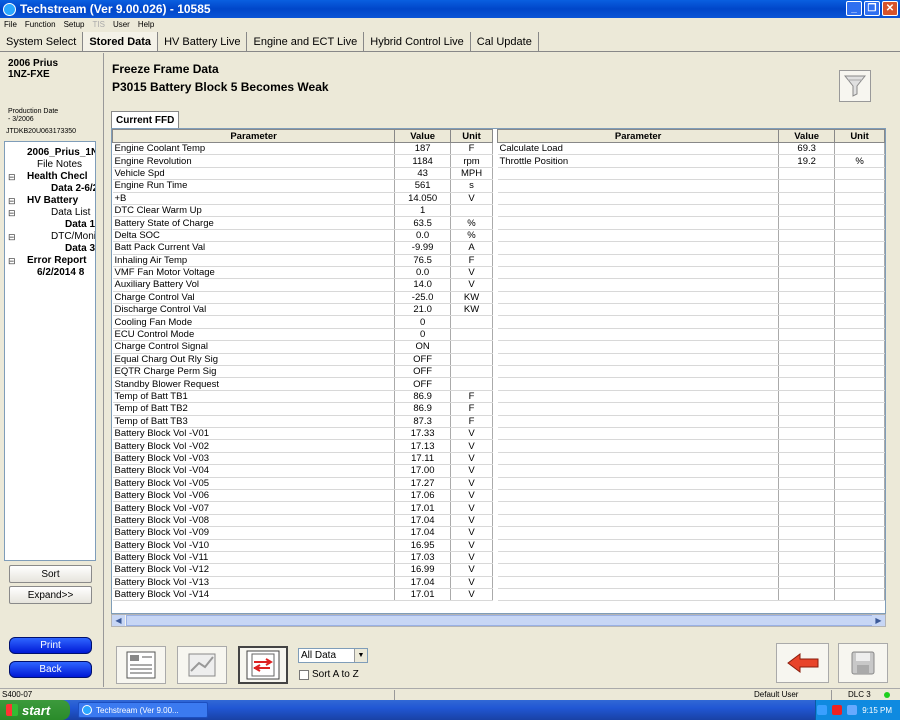 The width and height of the screenshot is (900, 720). What do you see at coordinates (302, 248) in the screenshot?
I see `table-row: Batt Pack Current Val -9.99 A` at bounding box center [302, 248].